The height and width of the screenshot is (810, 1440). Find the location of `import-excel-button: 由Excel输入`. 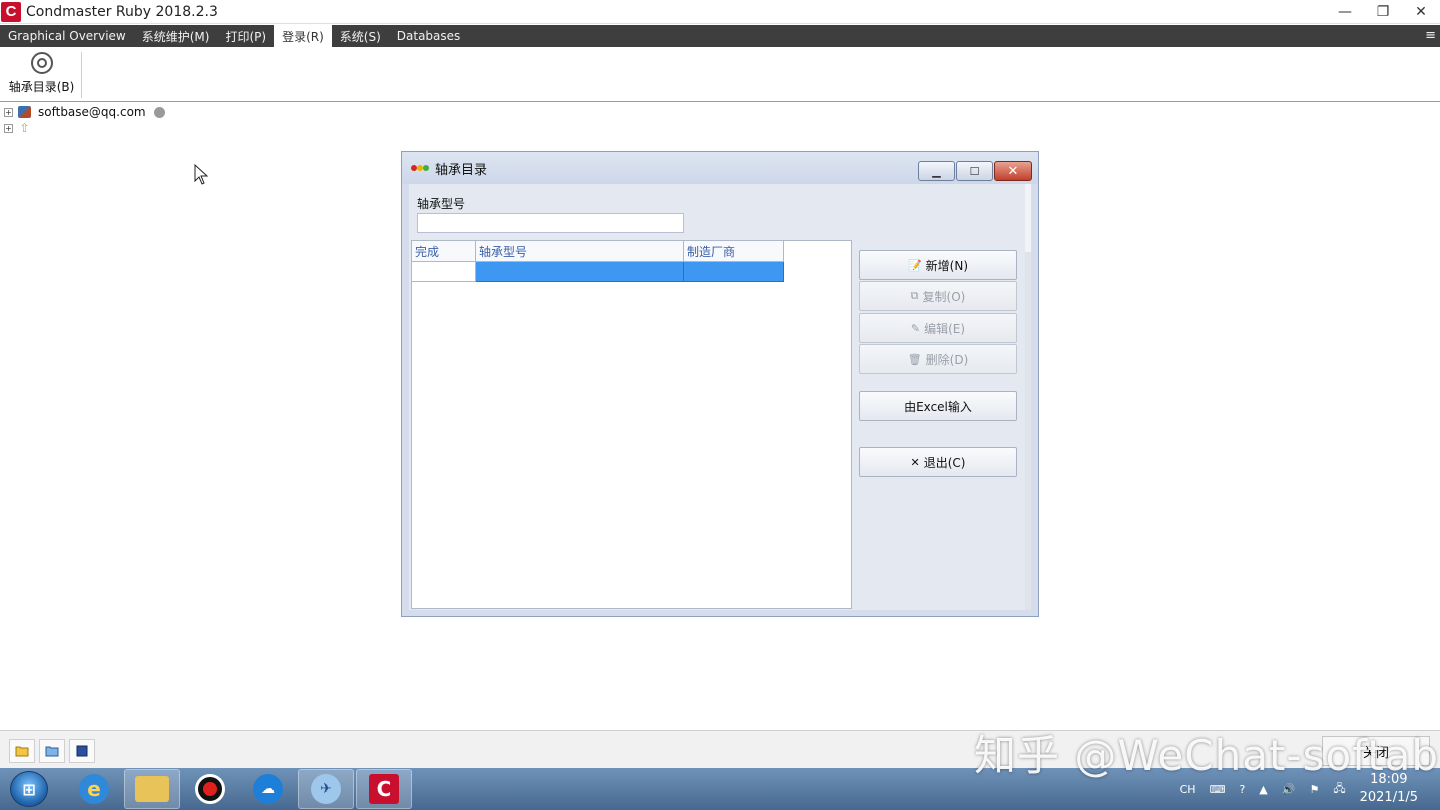

import-excel-button: 由Excel输入 is located at coordinates (938, 406).